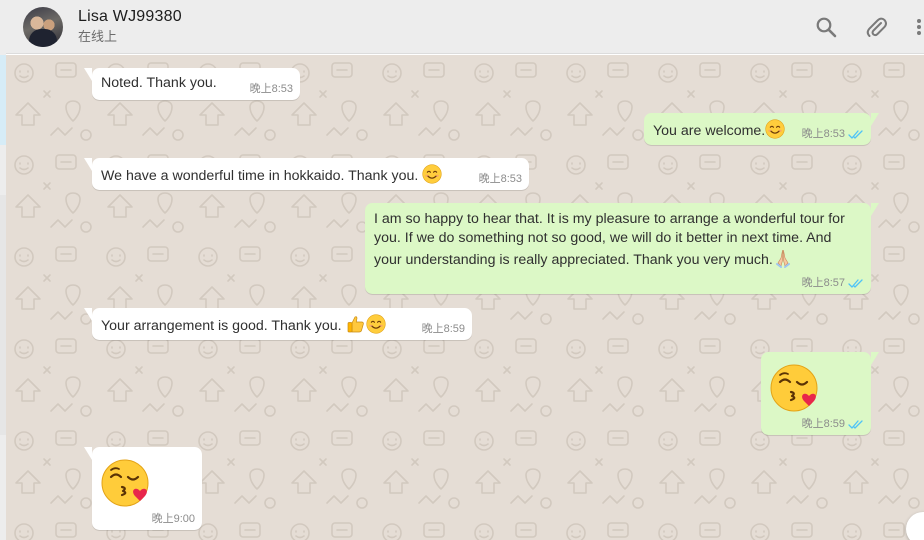  Describe the element at coordinates (876, 27) in the screenshot. I see `attach-icon` at that location.